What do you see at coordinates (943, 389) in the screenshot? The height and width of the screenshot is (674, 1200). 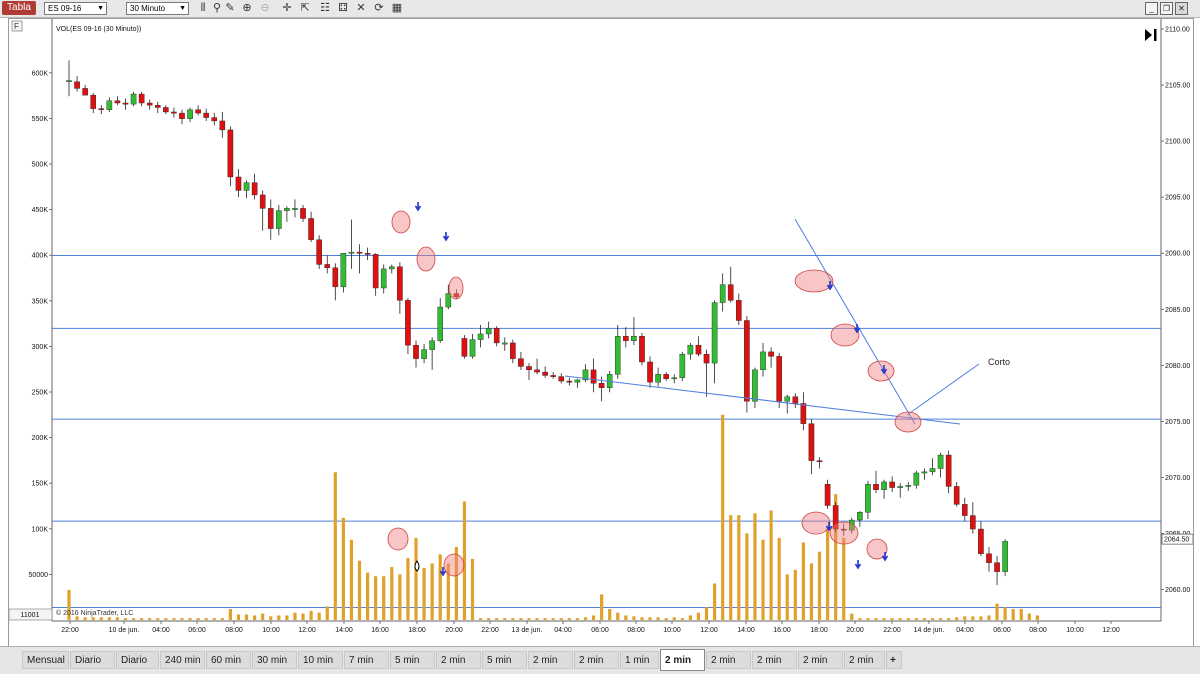 I see `corto-pointer-line` at bounding box center [943, 389].